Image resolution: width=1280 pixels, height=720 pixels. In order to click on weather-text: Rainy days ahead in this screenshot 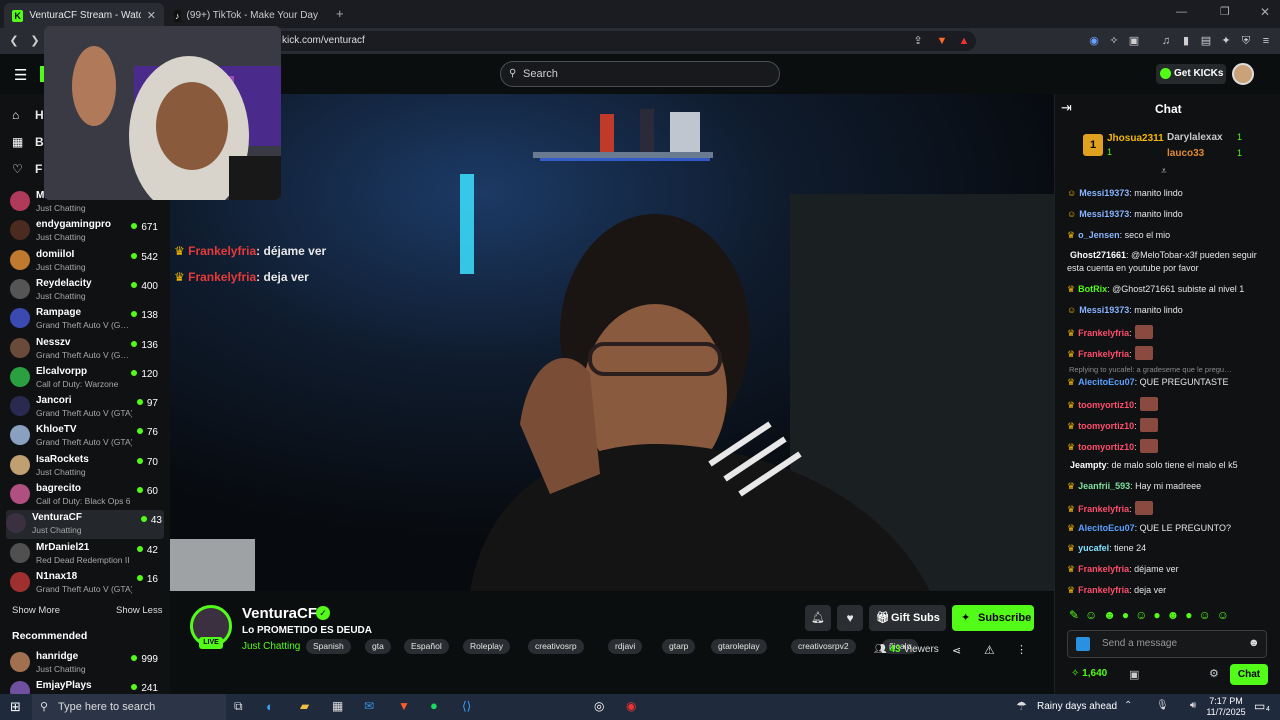, I will do `click(1077, 706)`.